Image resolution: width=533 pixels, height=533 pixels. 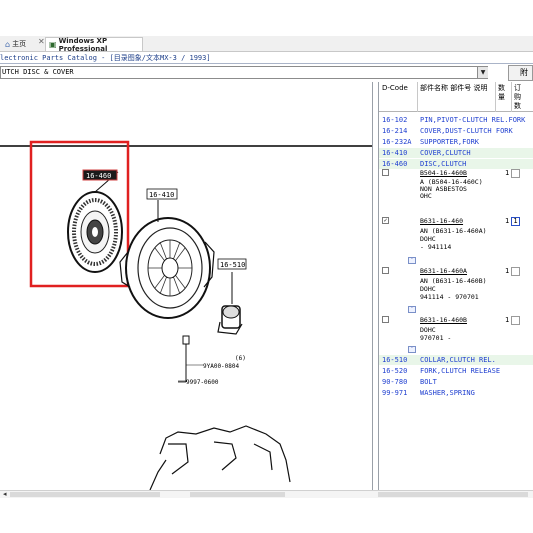 What do you see at coordinates (395, 153) in the screenshot?
I see `row-code: 16-410` at bounding box center [395, 153].